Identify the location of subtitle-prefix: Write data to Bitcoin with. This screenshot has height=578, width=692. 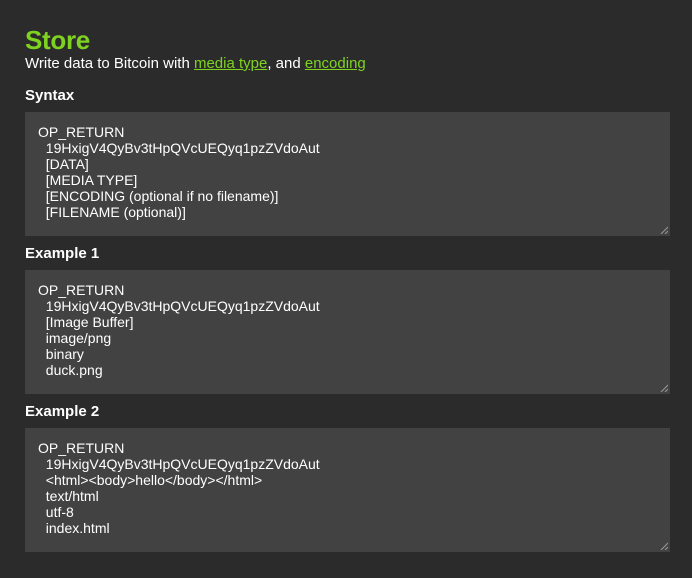
(109, 63).